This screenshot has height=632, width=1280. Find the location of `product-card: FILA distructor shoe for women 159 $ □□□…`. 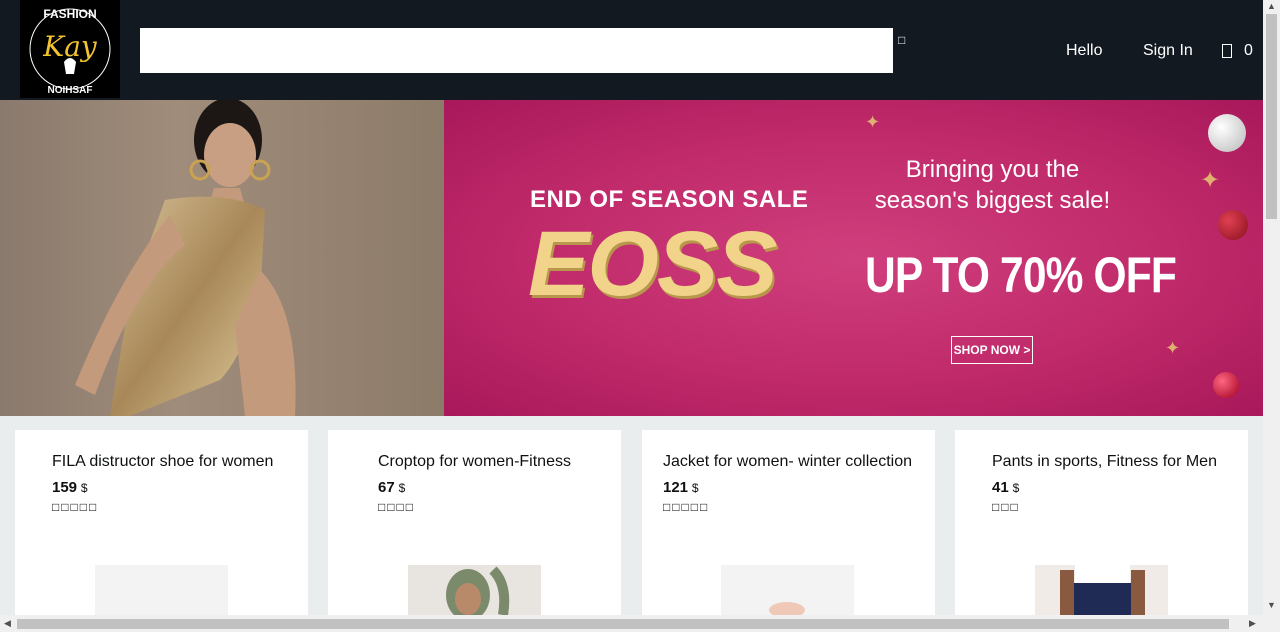

product-card: FILA distructor shoe for women 159 $ □□□… is located at coordinates (161, 522).